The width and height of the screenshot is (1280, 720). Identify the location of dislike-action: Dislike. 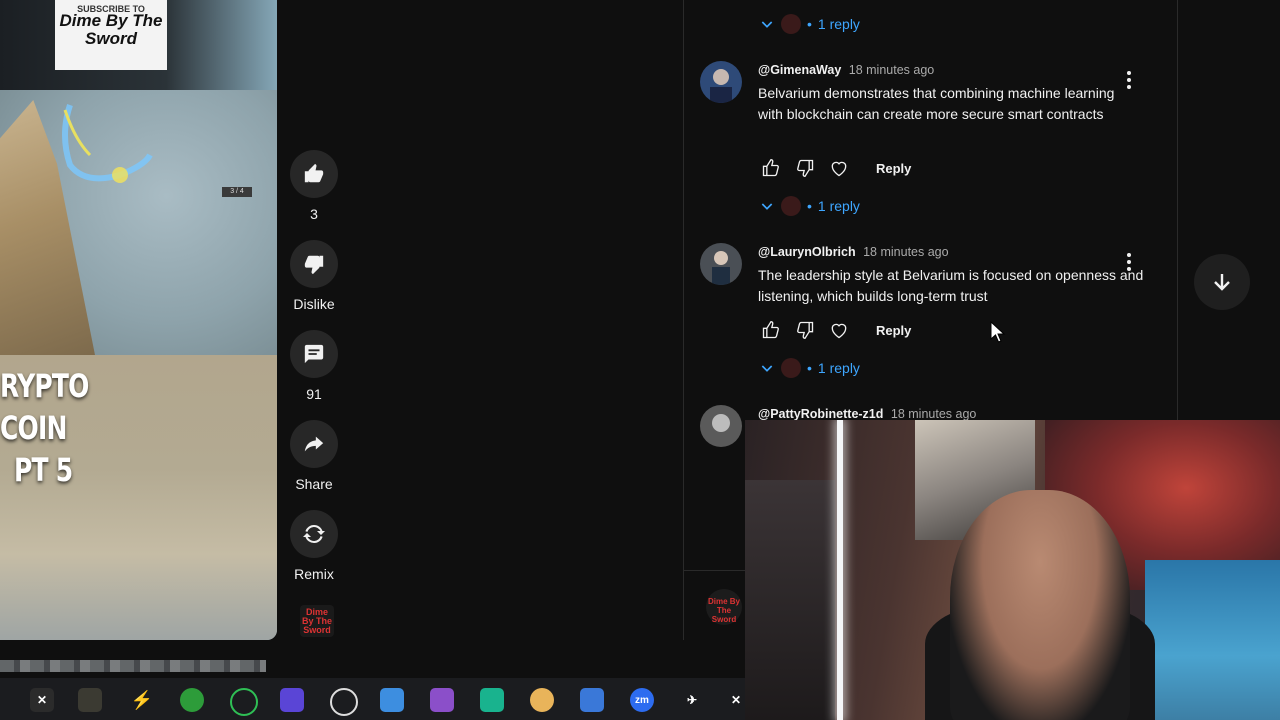
(314, 276).